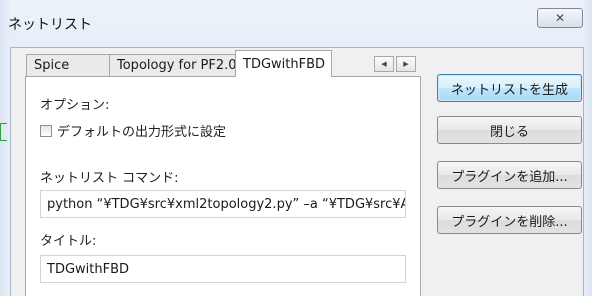  What do you see at coordinates (177, 65) in the screenshot?
I see `tab-label: Topology for PF2.0` at bounding box center [177, 65].